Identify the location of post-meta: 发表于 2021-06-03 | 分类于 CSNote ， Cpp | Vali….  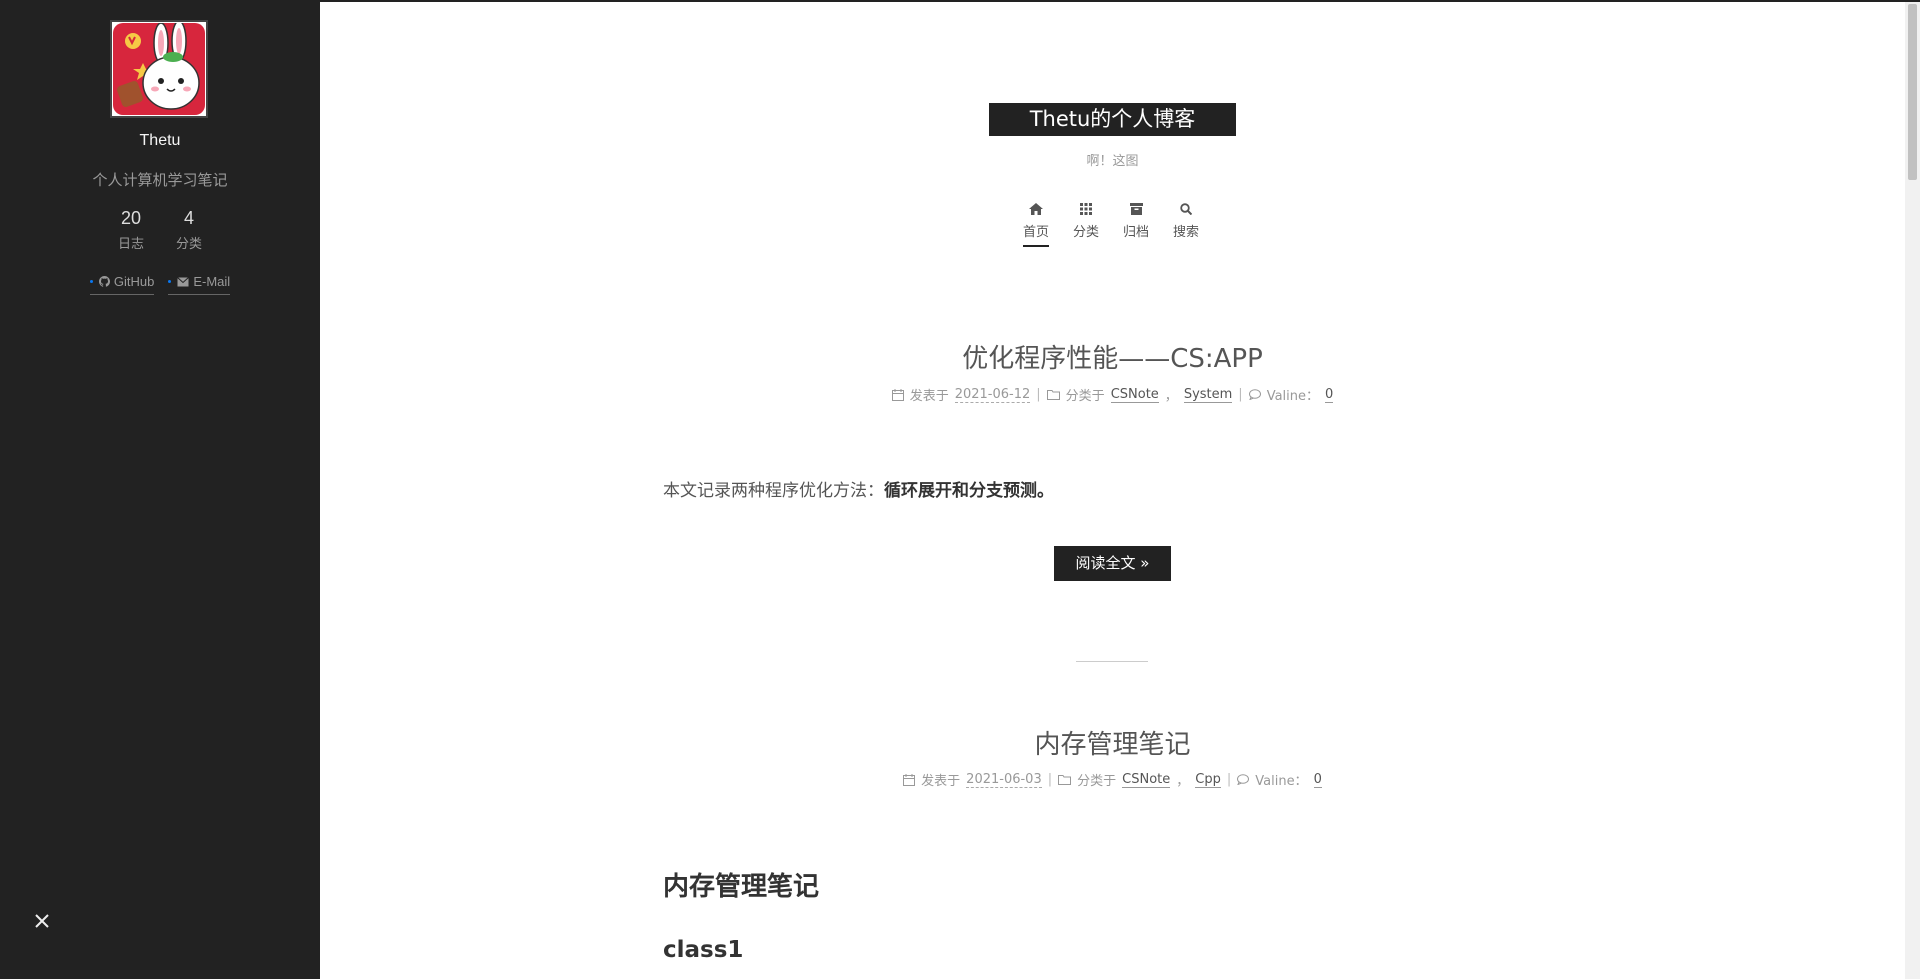
(960, 779).